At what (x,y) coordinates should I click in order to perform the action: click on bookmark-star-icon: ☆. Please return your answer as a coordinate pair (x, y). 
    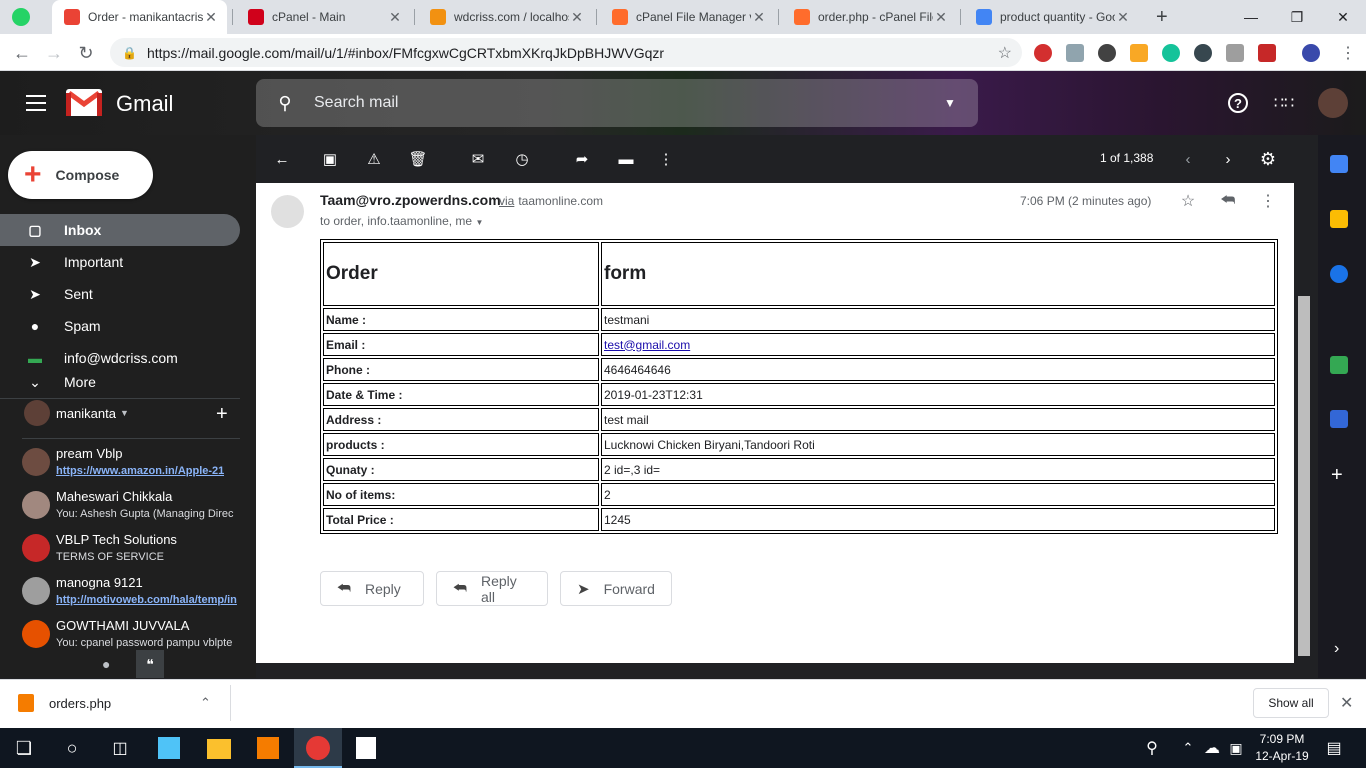
    Looking at the image, I should click on (1005, 53).